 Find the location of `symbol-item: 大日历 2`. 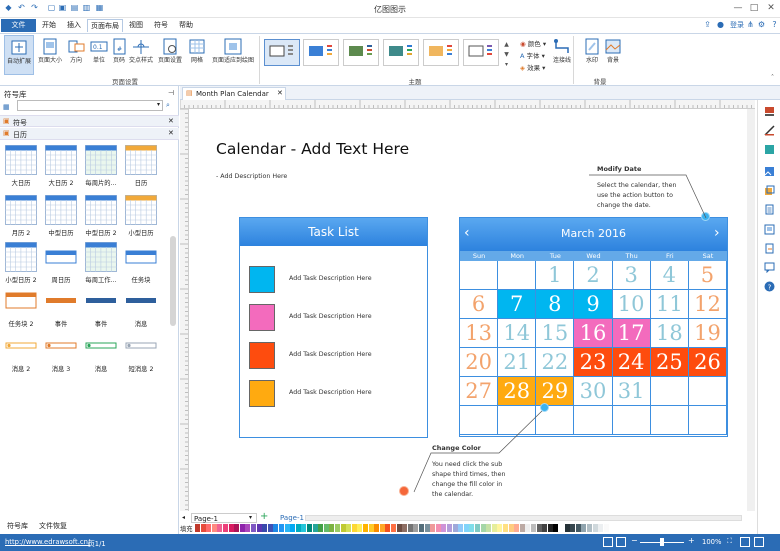

symbol-item: 大日历 2 is located at coordinates (61, 166).